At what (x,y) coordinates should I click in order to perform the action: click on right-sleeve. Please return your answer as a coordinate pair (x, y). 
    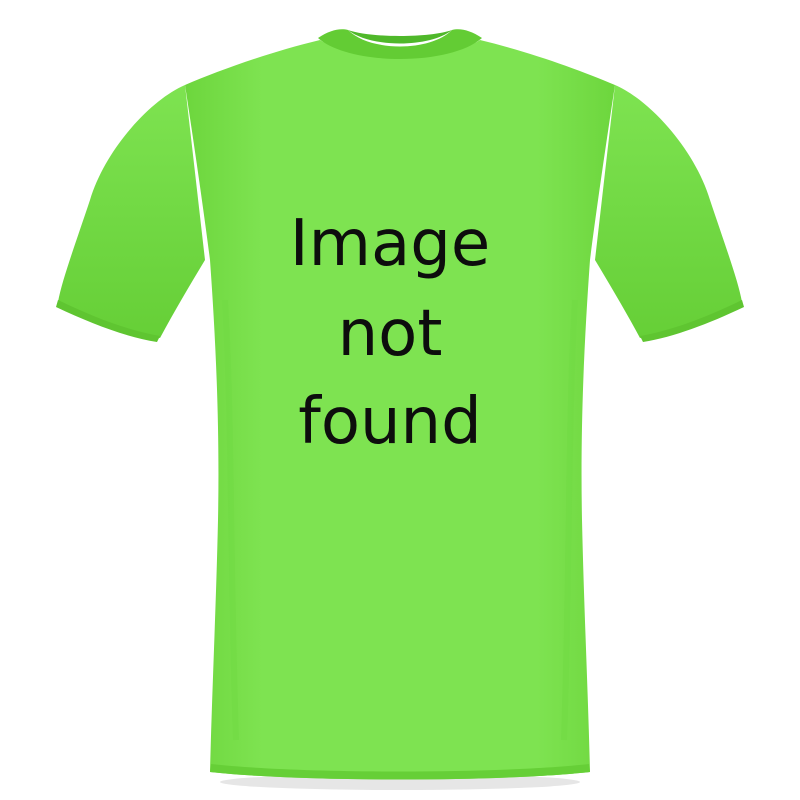
    Looking at the image, I should click on (668, 211).